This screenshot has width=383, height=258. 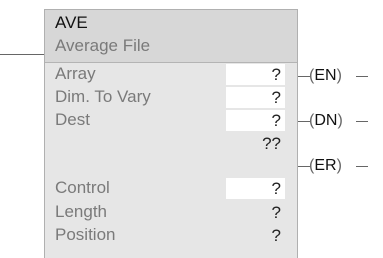 What do you see at coordinates (82, 187) in the screenshot?
I see `param-label-control: Control` at bounding box center [82, 187].